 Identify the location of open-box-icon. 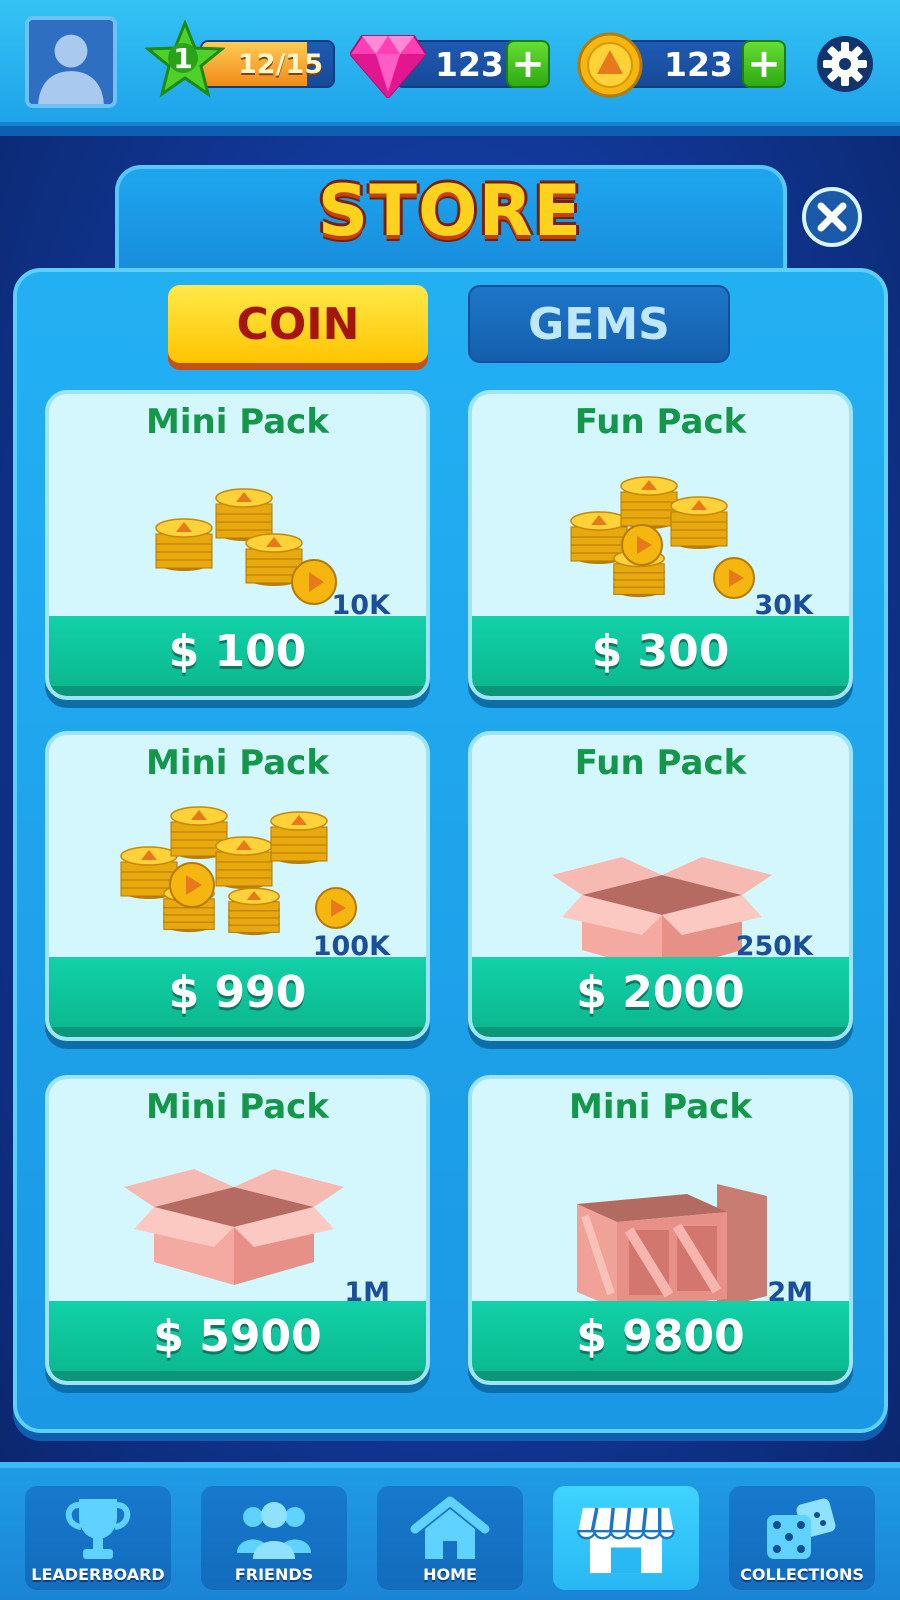
(234, 1229).